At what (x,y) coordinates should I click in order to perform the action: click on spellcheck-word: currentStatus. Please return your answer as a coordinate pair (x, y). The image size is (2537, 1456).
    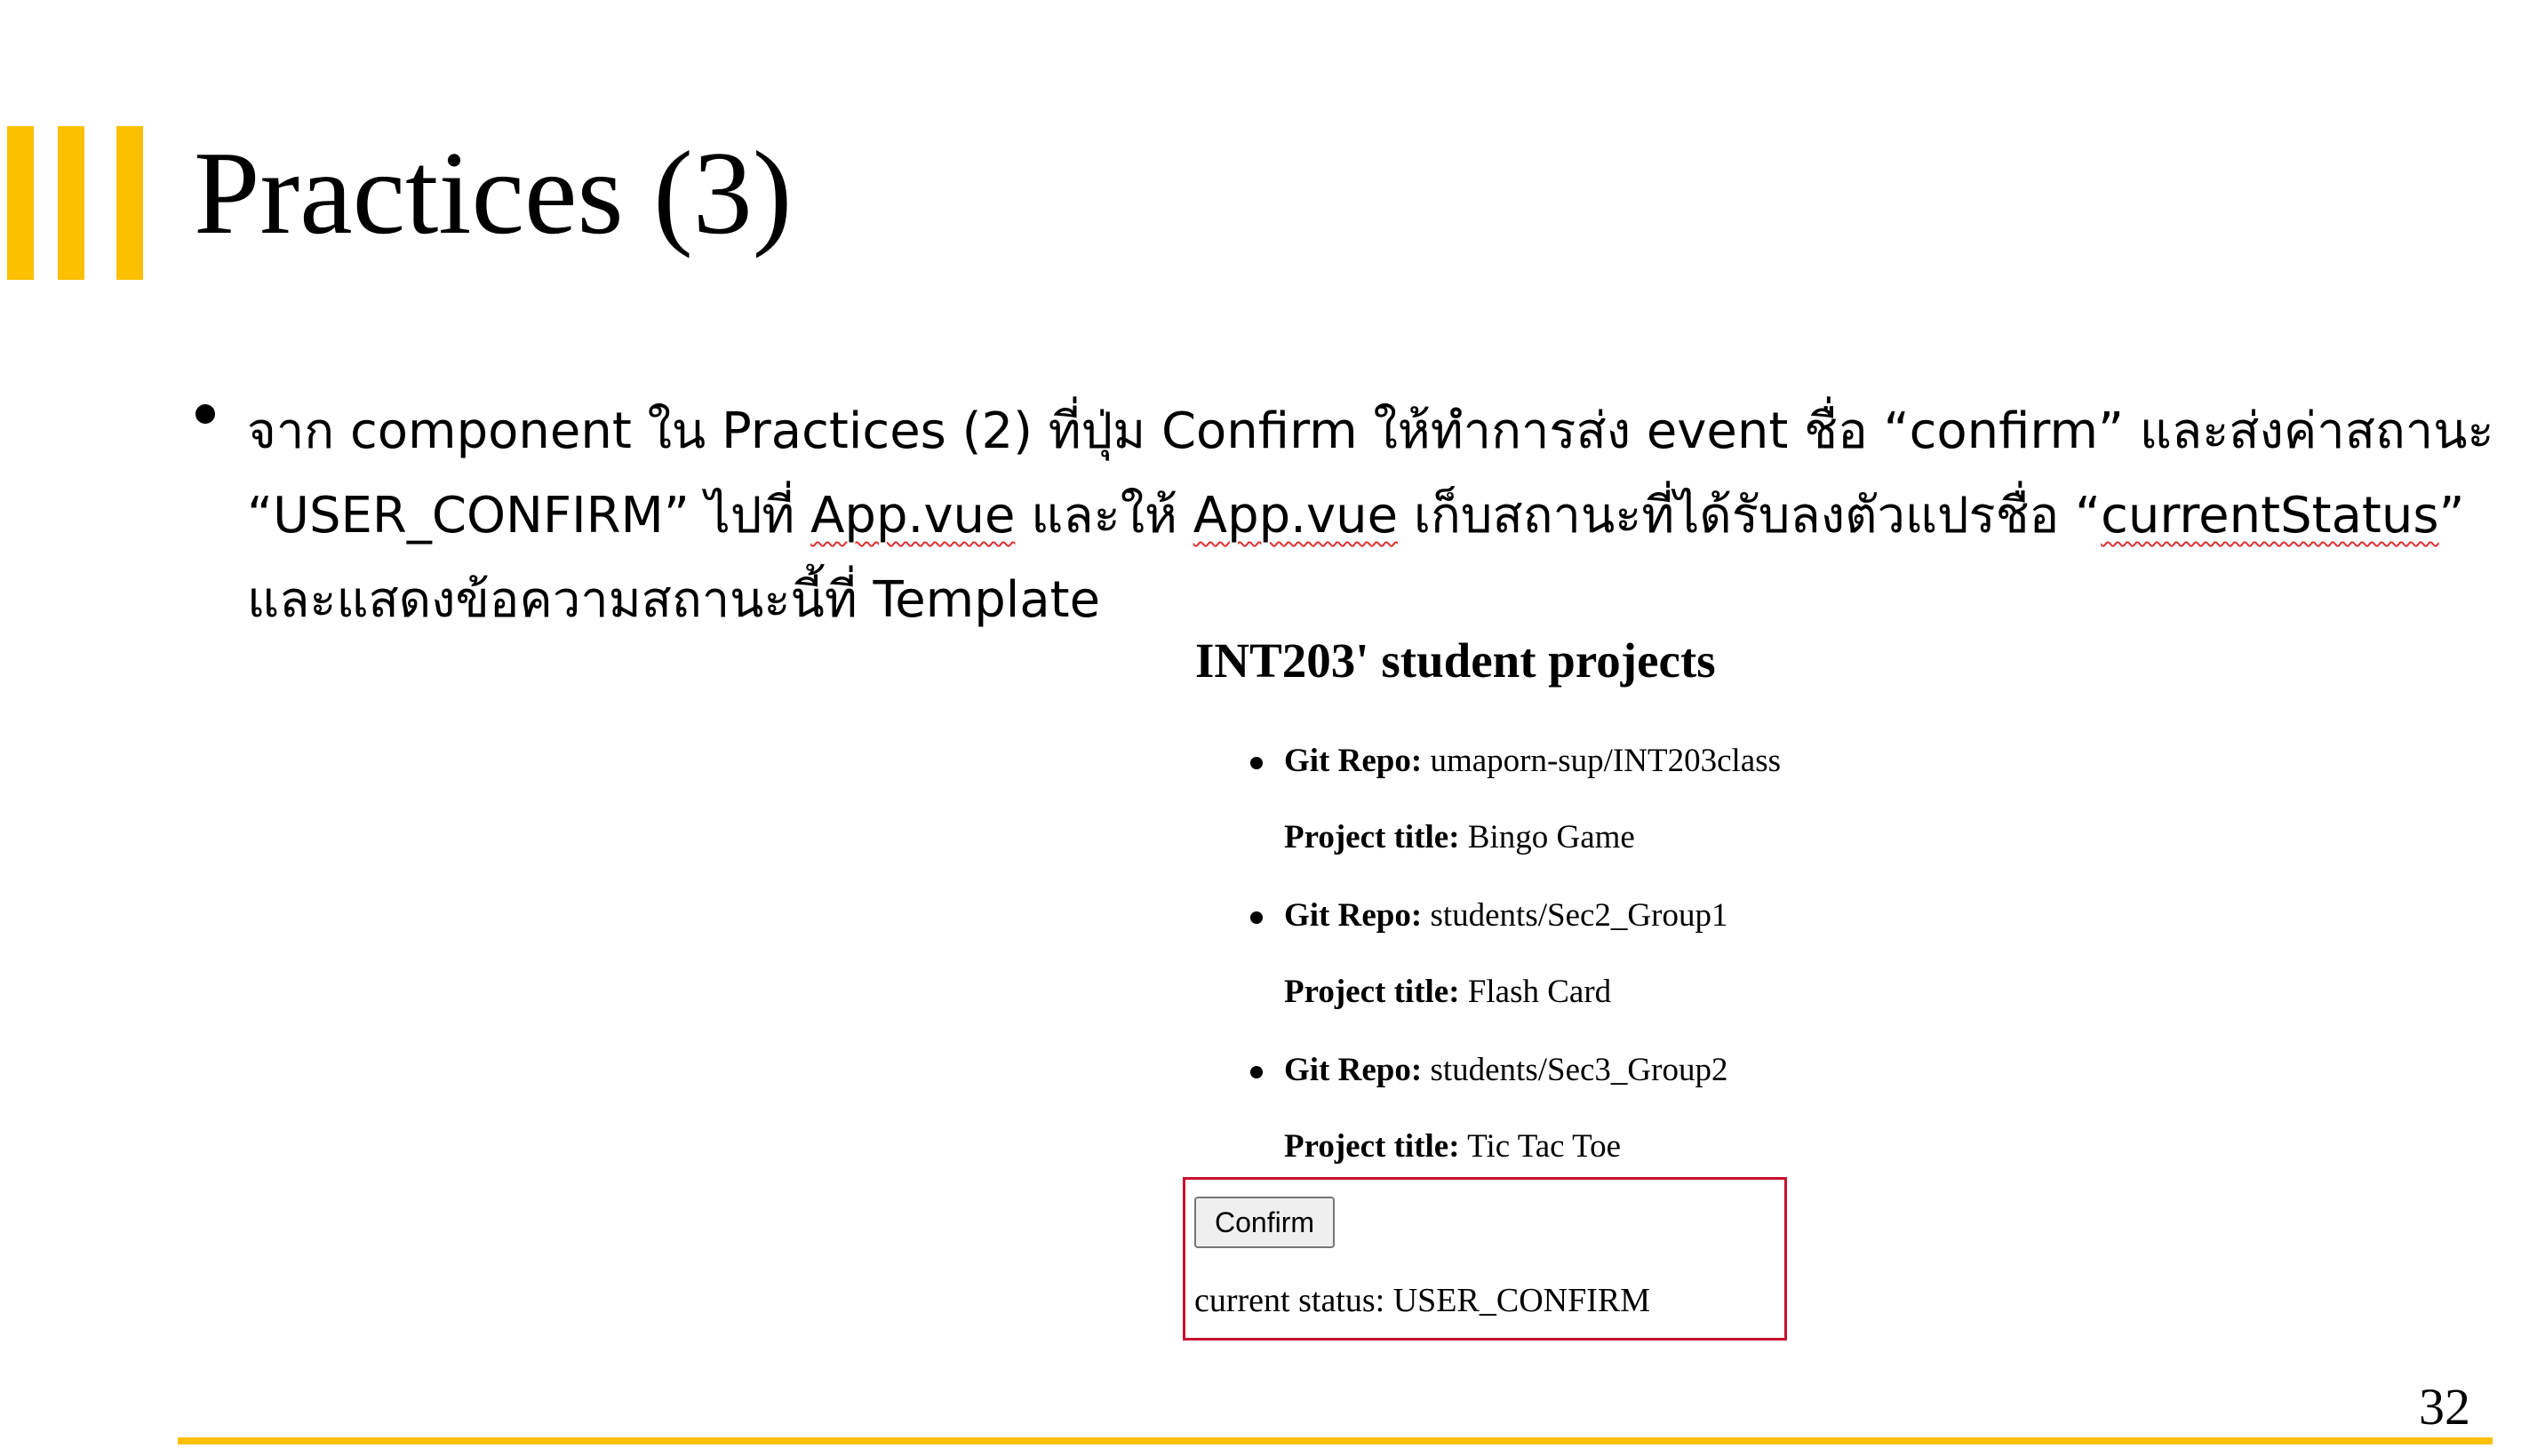
    Looking at the image, I should click on (2270, 516).